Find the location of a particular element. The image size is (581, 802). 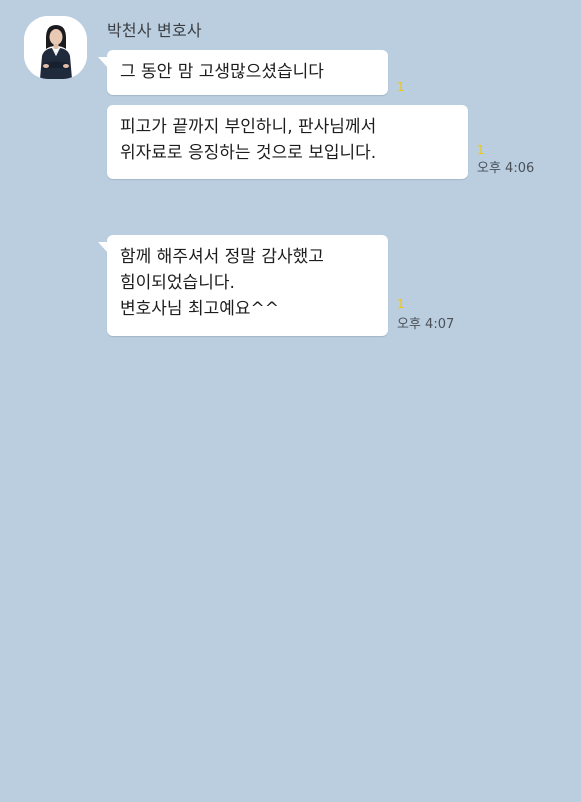

profile-photo-icon is located at coordinates (55, 47).